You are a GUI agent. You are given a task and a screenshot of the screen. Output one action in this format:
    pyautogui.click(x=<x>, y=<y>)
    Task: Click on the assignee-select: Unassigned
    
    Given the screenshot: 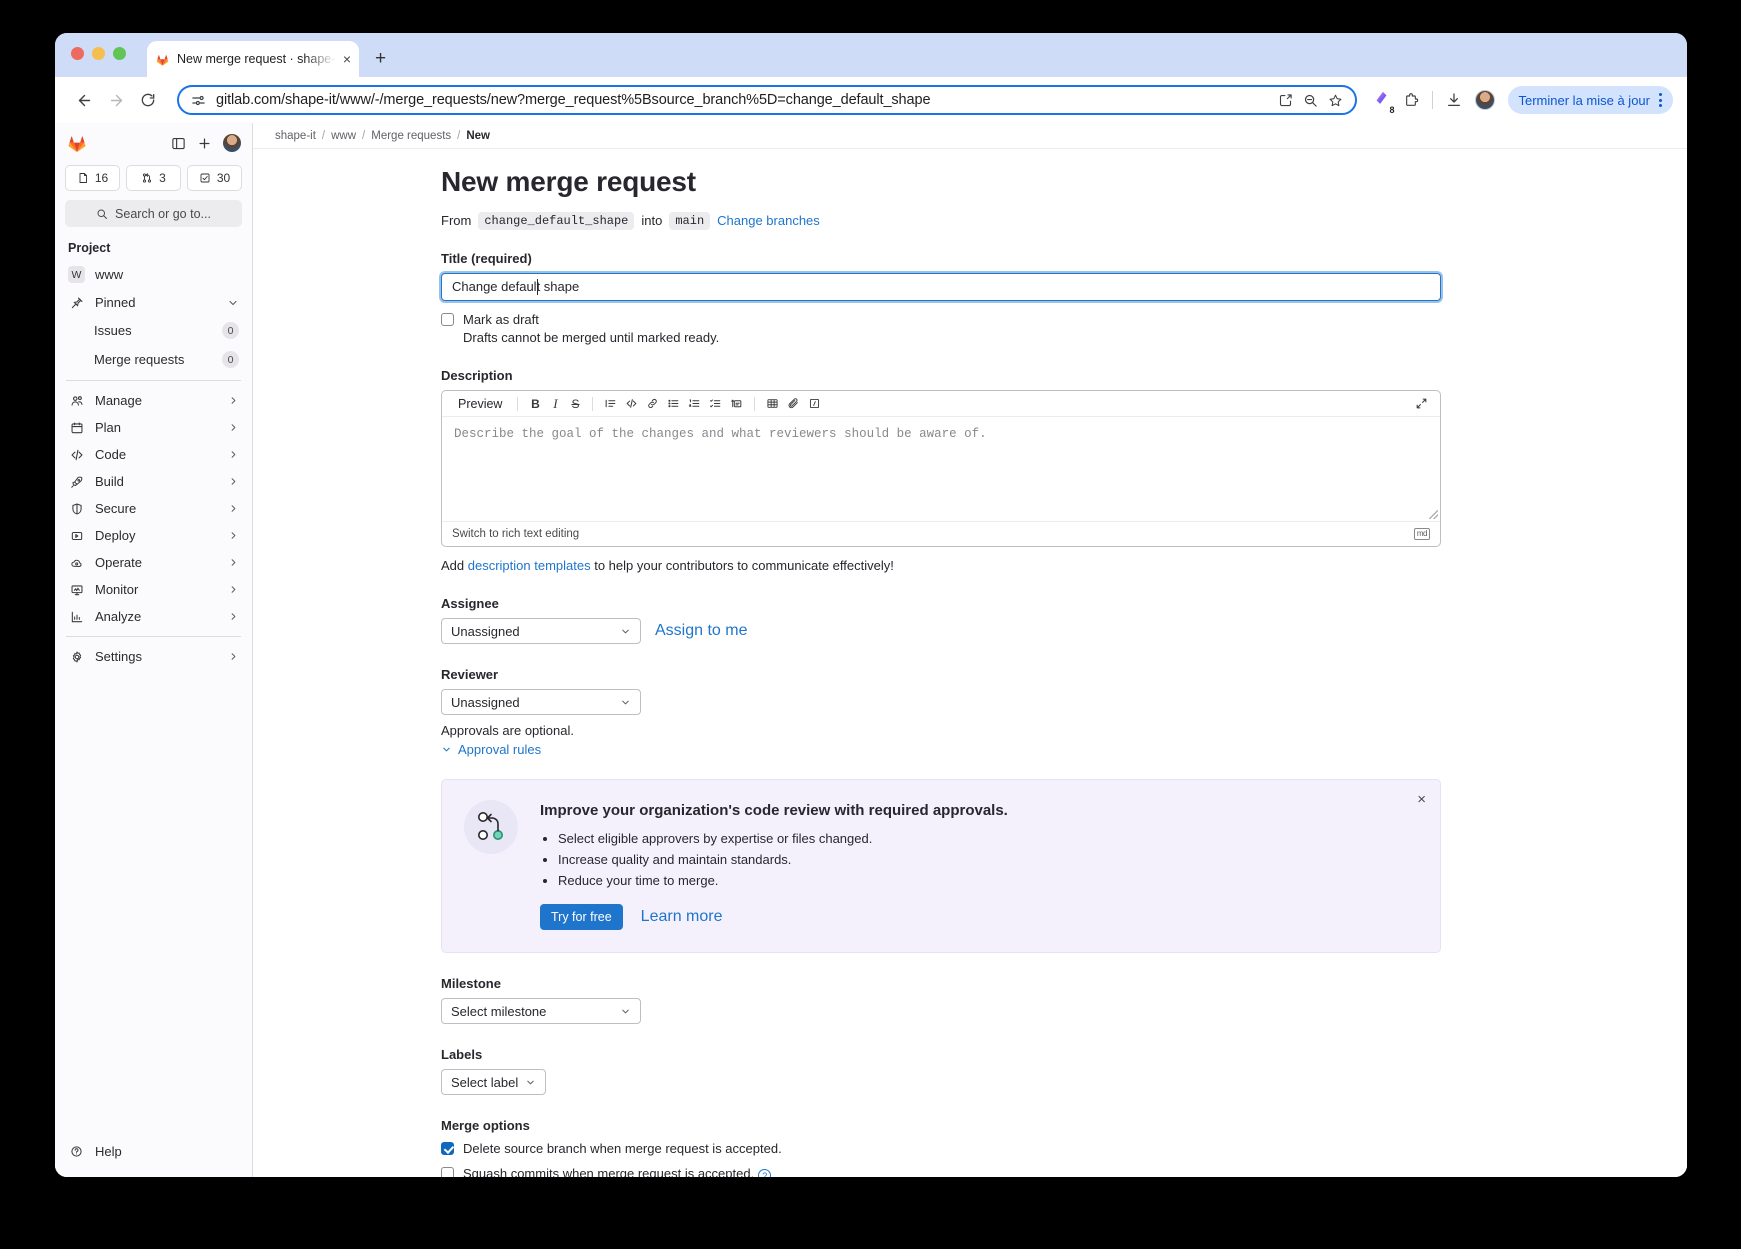 What is the action you would take?
    pyautogui.click(x=541, y=631)
    